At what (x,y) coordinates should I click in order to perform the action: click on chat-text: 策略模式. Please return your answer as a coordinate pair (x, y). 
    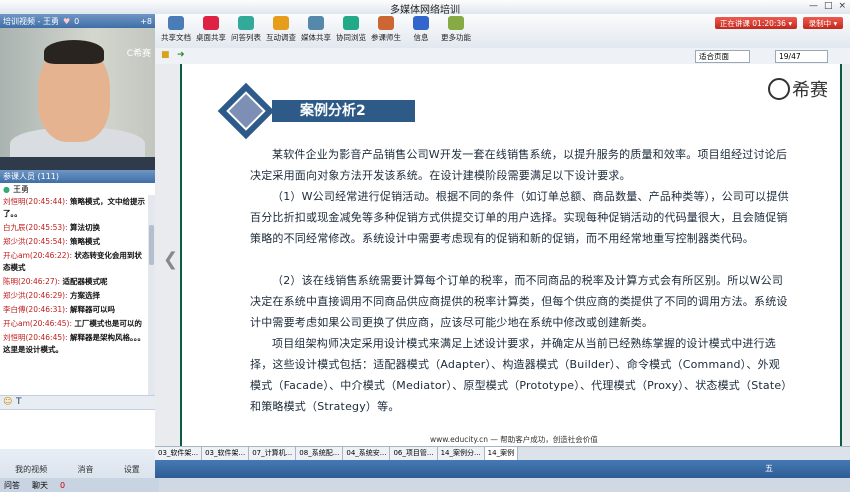
    Looking at the image, I should click on (84, 241).